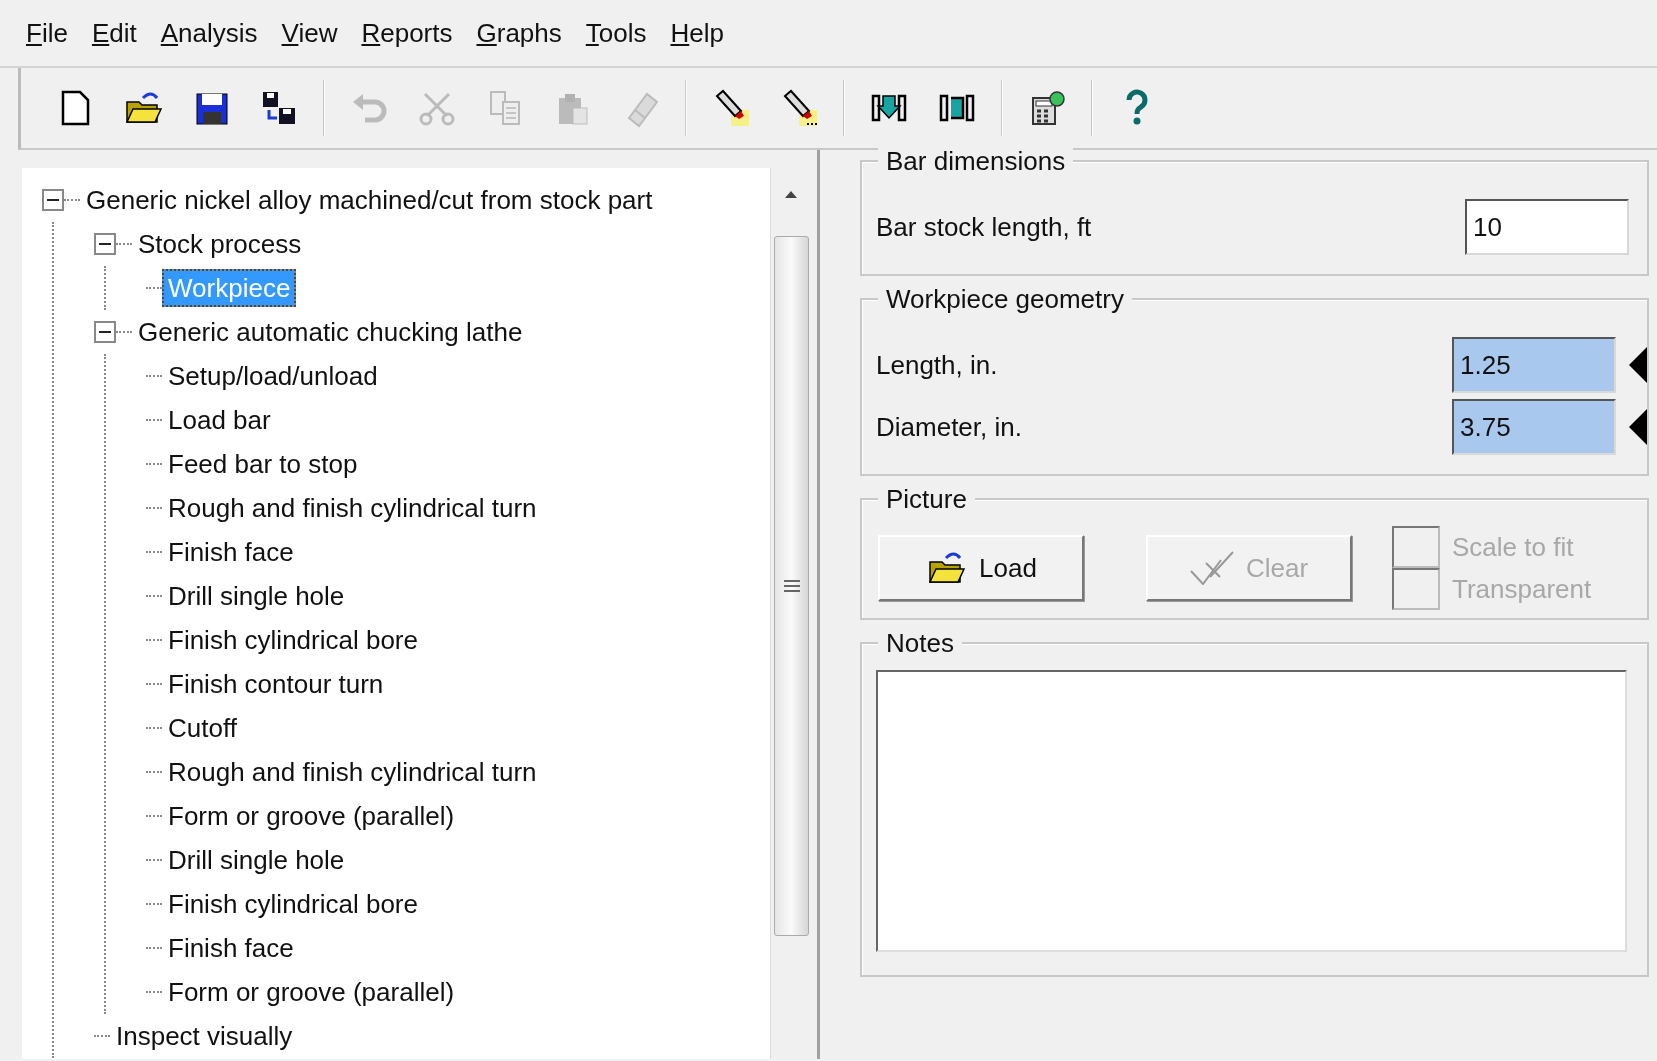  What do you see at coordinates (330, 332) in the screenshot?
I see `tree-item: Generic automatic chucking lathe` at bounding box center [330, 332].